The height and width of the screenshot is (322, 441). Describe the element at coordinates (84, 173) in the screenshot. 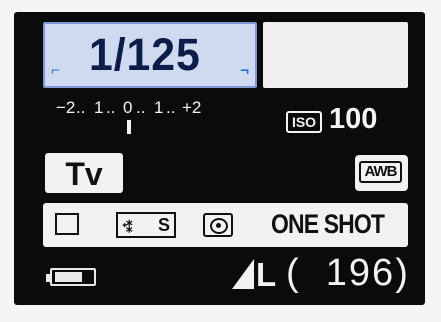

I see `shooting-mode: Tv` at that location.